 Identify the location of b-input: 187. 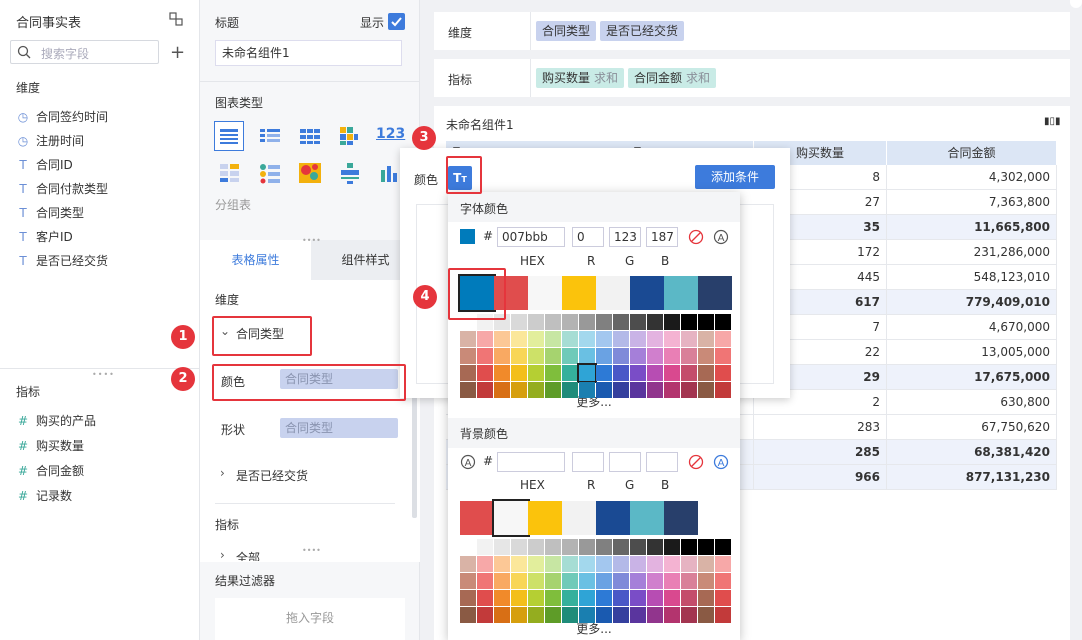
(662, 237).